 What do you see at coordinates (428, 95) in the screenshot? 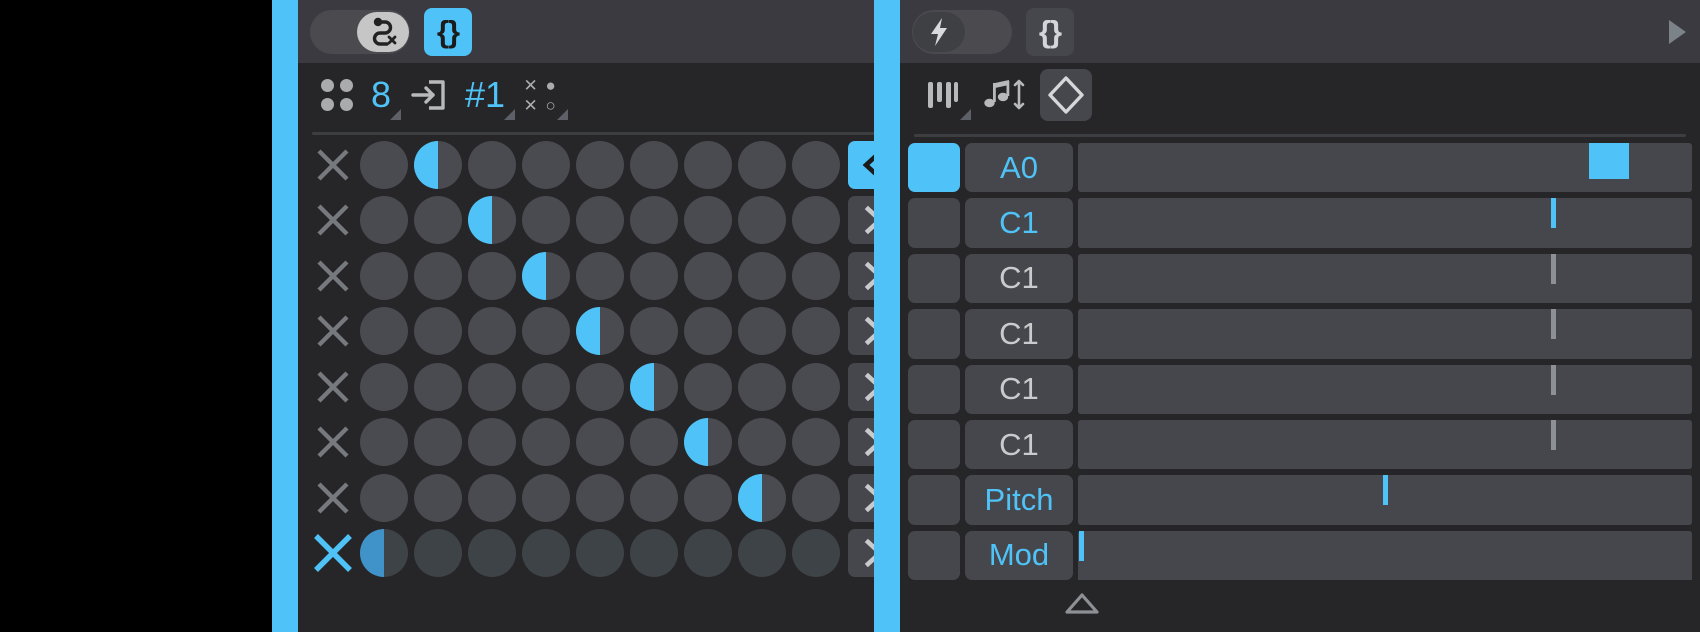
I see `arrow-into-box-icon` at bounding box center [428, 95].